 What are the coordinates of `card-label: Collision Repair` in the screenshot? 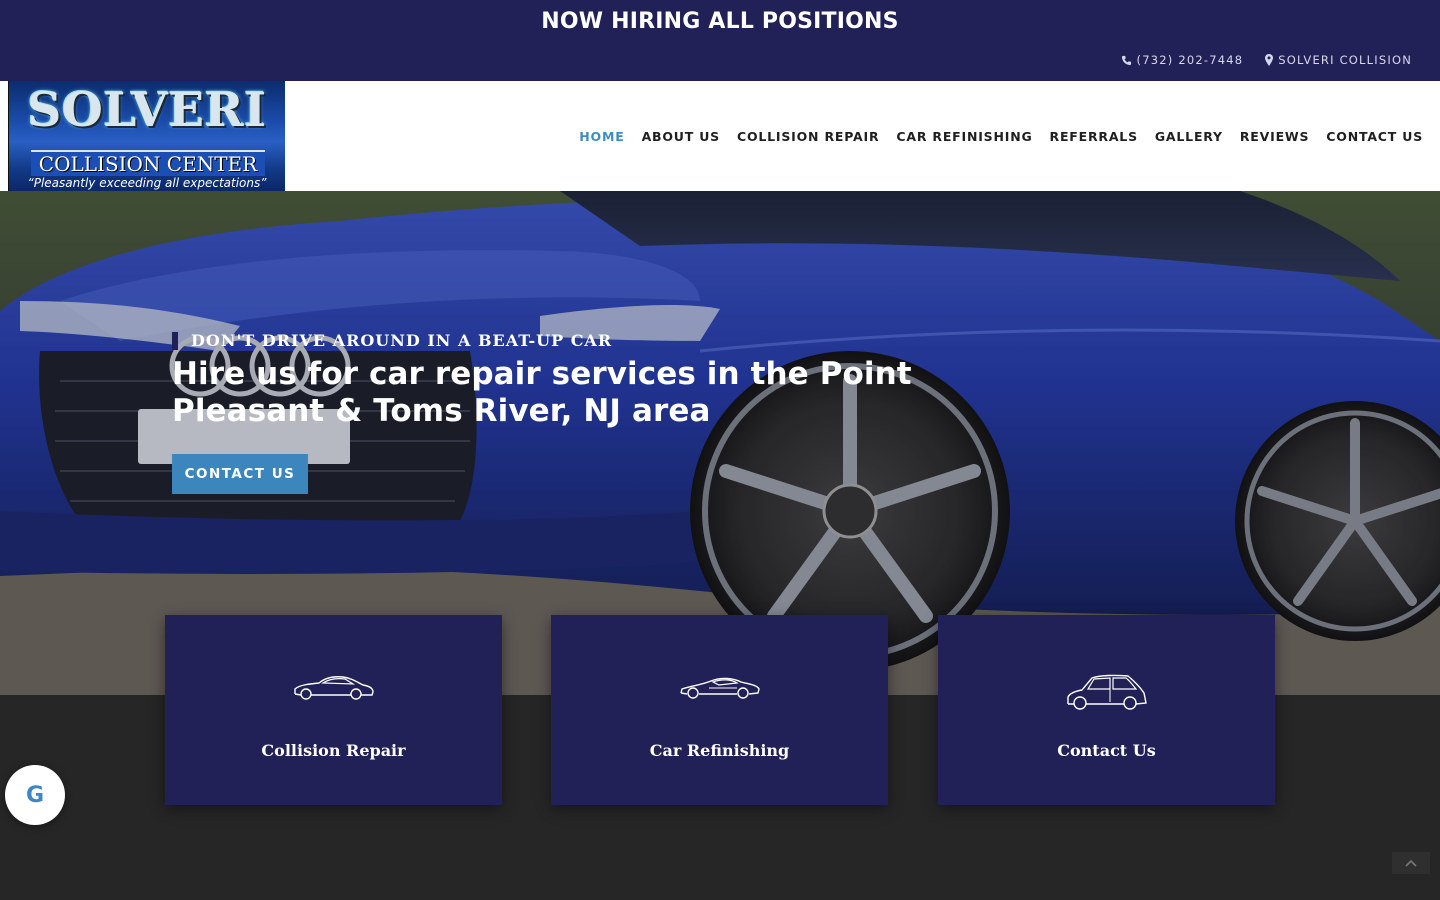 It's located at (333, 750).